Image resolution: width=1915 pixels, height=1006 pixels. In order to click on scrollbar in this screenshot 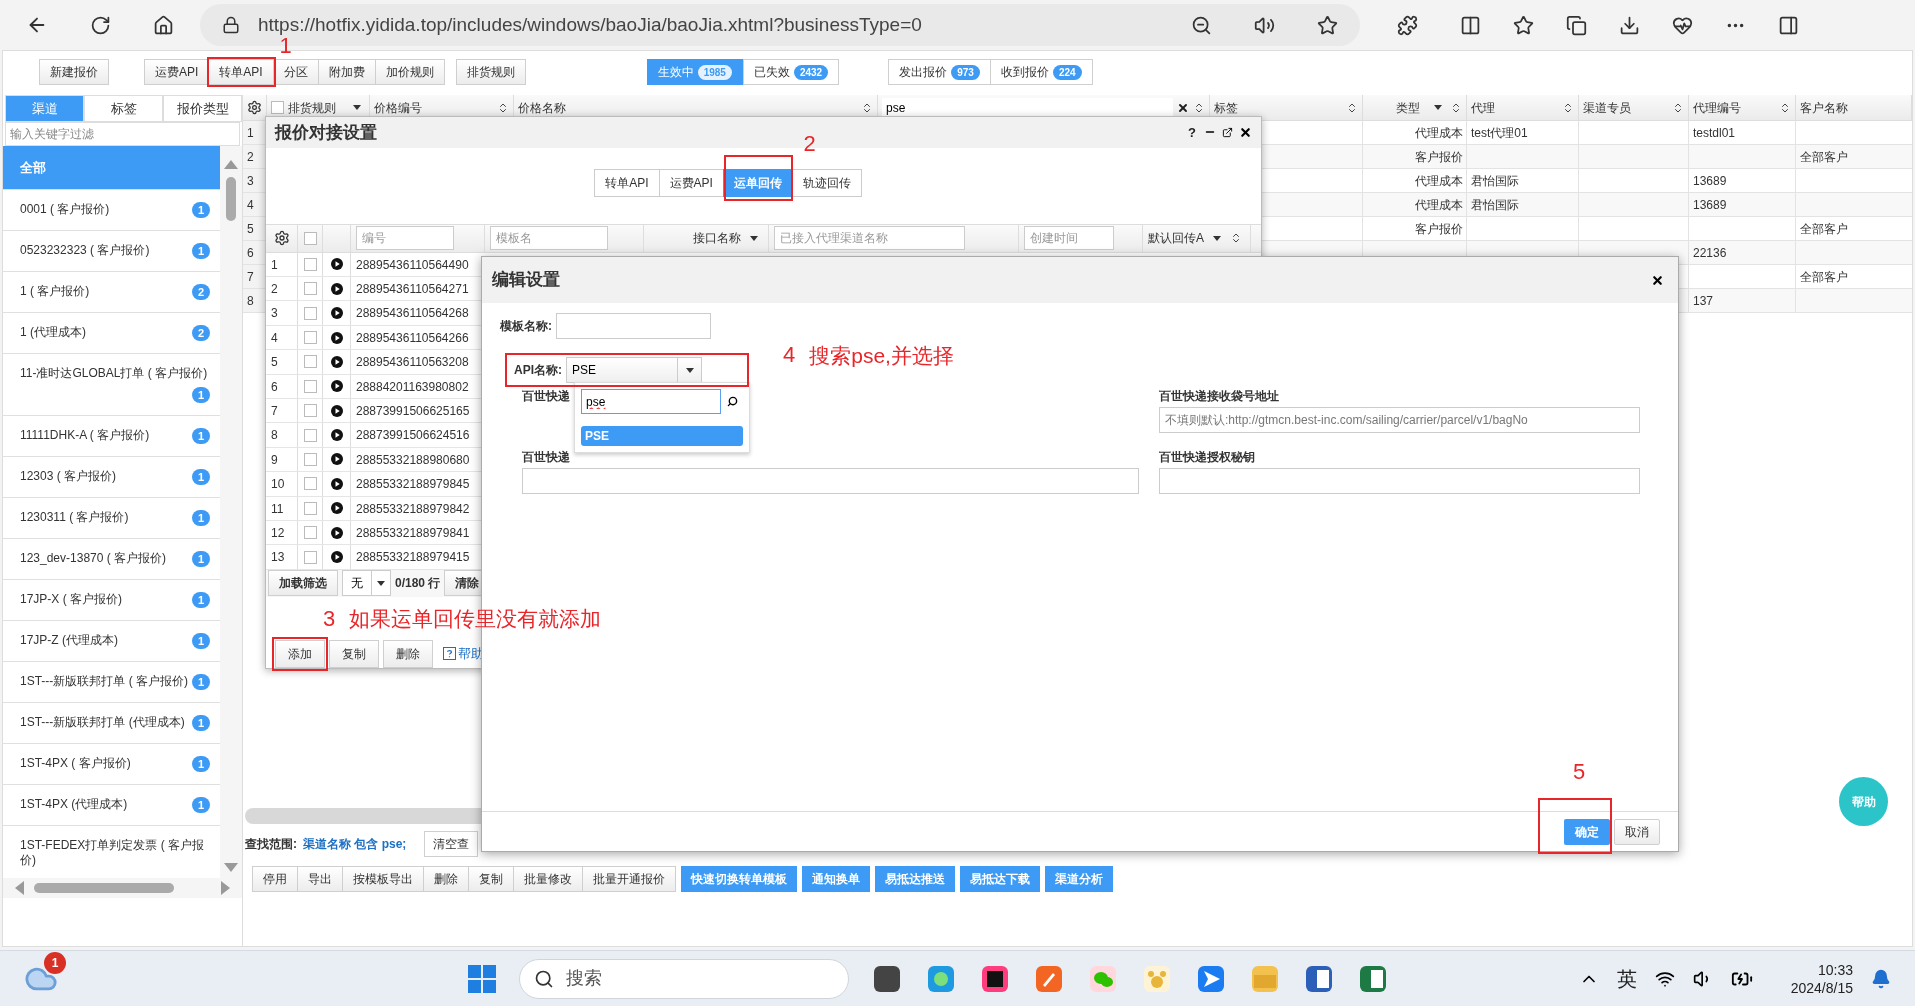, I will do `click(122, 888)`.